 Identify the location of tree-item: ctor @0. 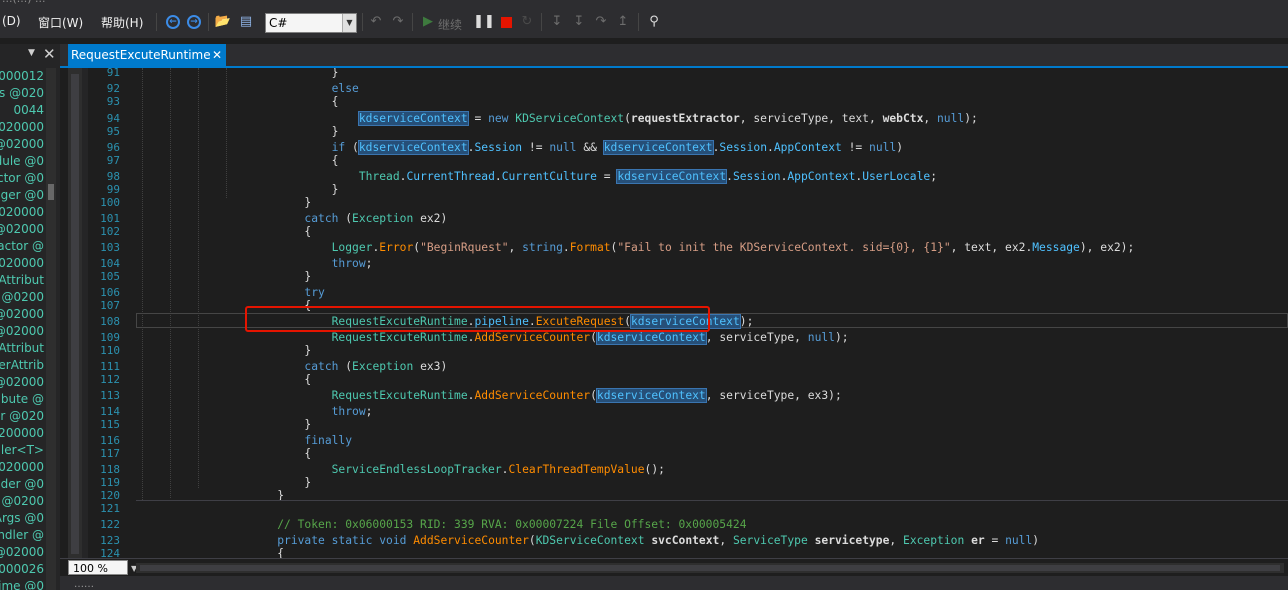
(22, 178).